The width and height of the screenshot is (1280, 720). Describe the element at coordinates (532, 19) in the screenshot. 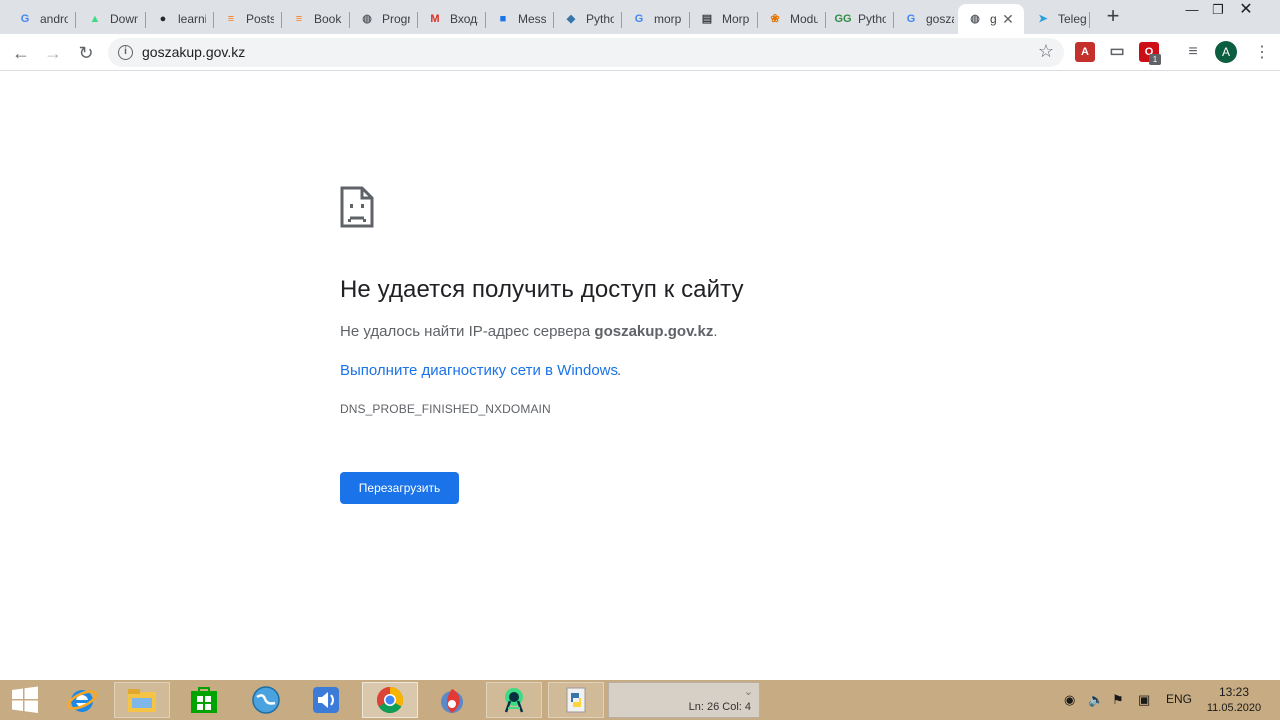

I see `tab-title: Mess` at that location.